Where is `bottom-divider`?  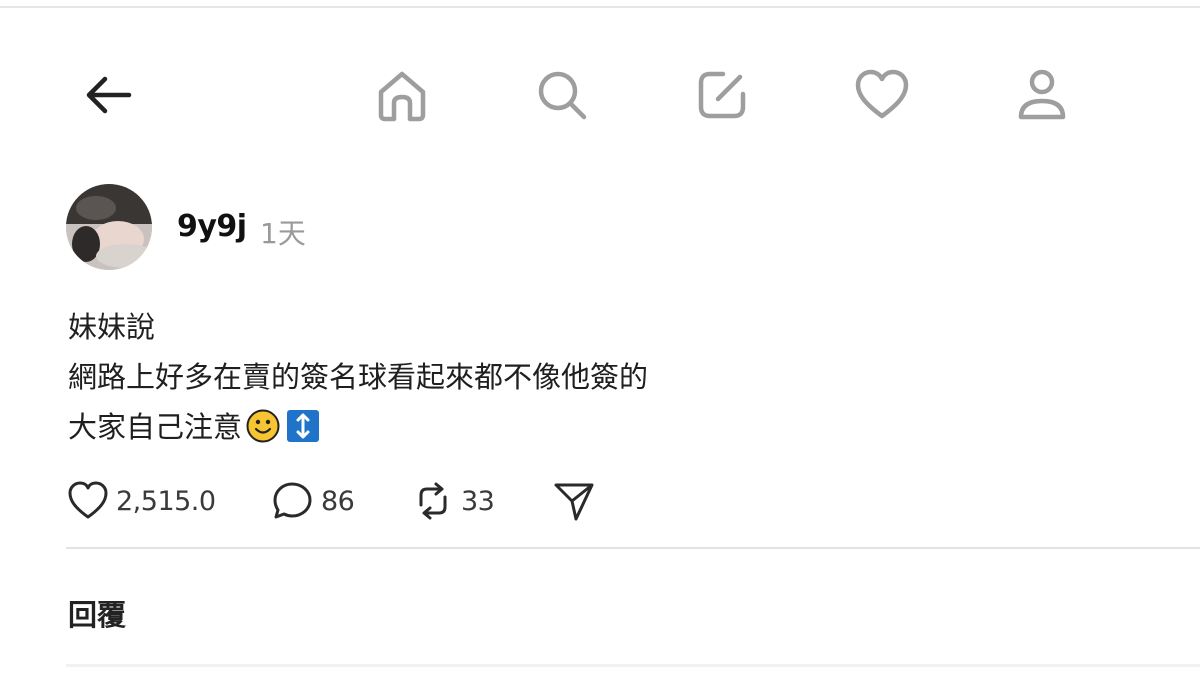 bottom-divider is located at coordinates (633, 665).